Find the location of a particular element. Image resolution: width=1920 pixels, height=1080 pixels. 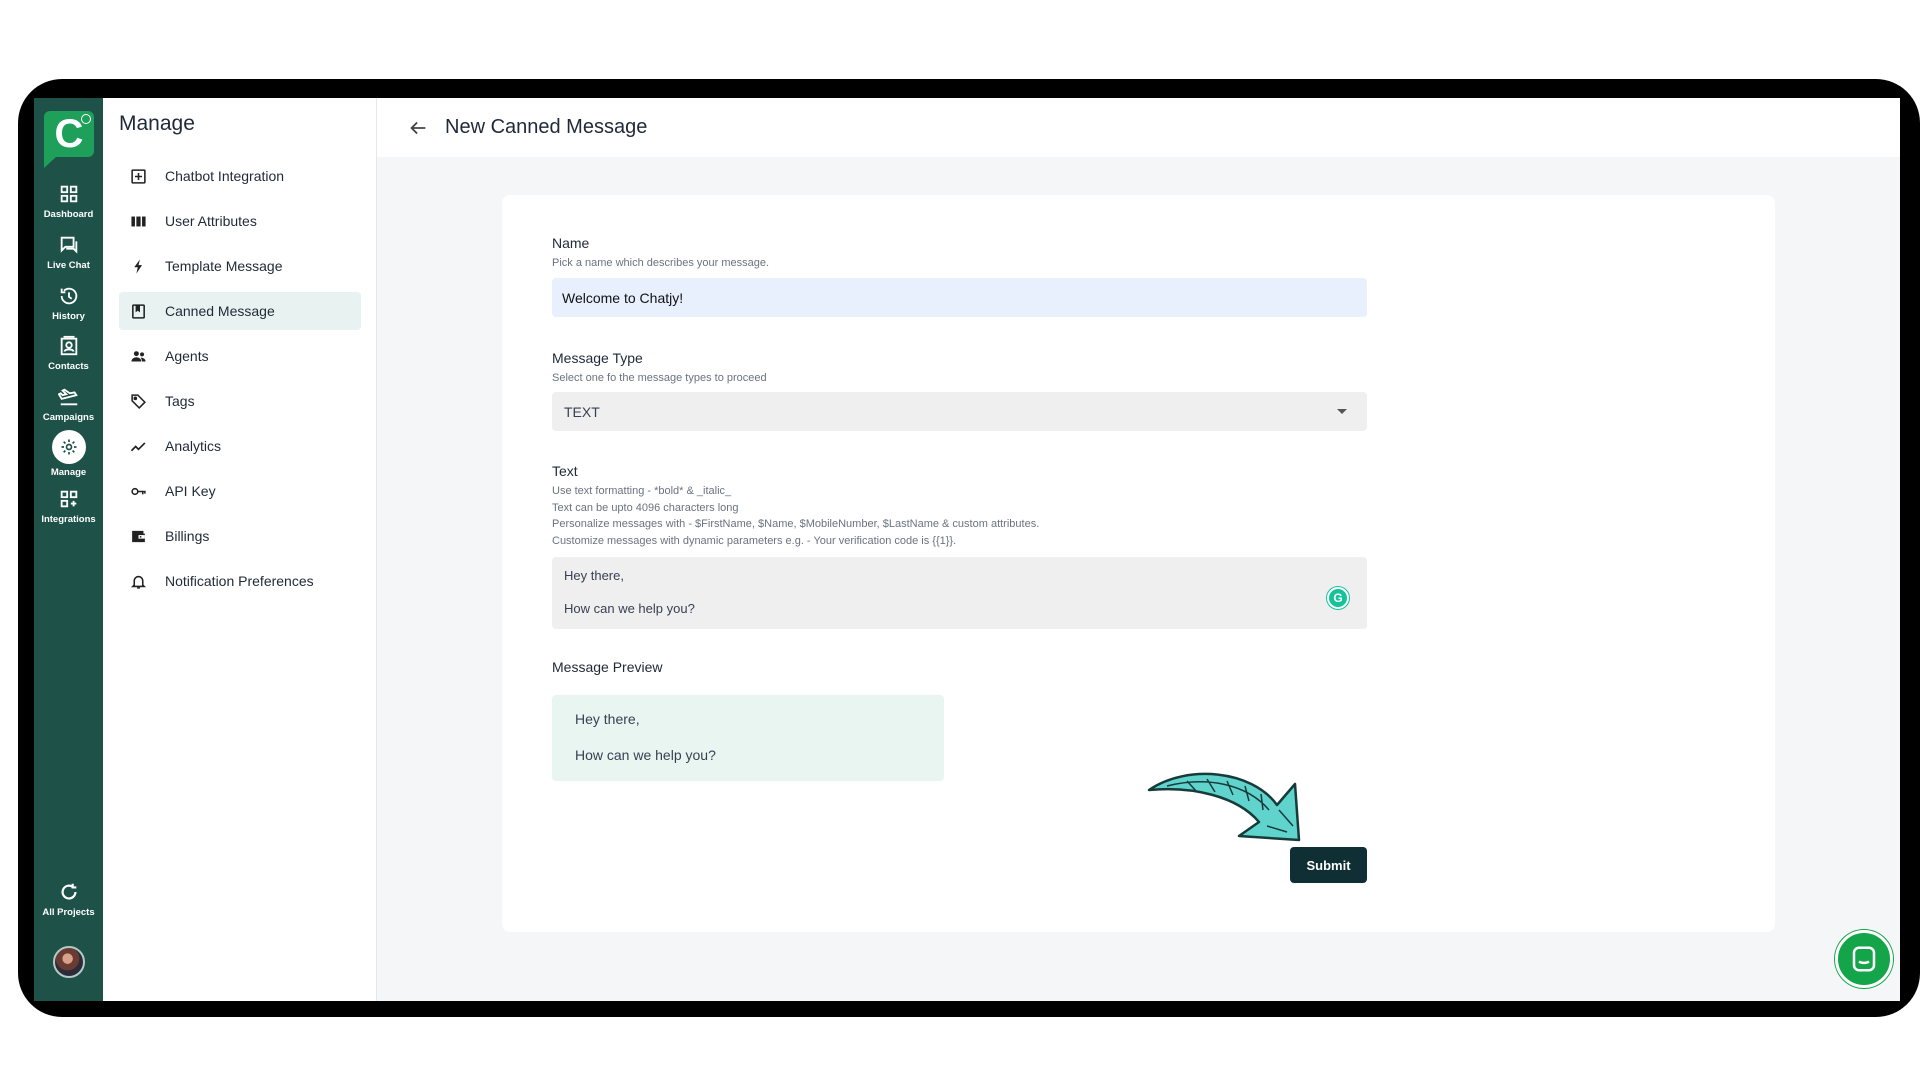

chat-support-button is located at coordinates (1864, 959).